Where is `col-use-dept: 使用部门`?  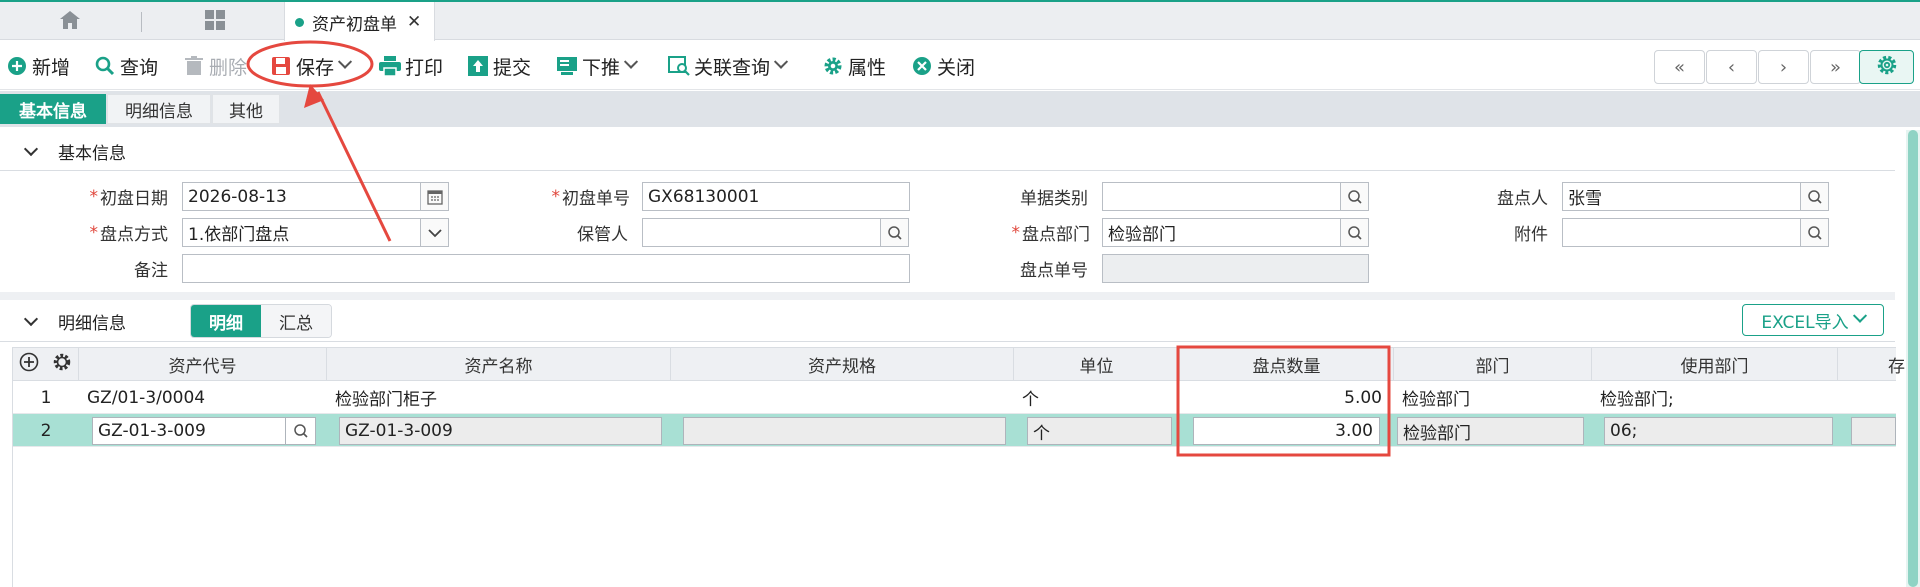
col-use-dept: 使用部门 is located at coordinates (1715, 364).